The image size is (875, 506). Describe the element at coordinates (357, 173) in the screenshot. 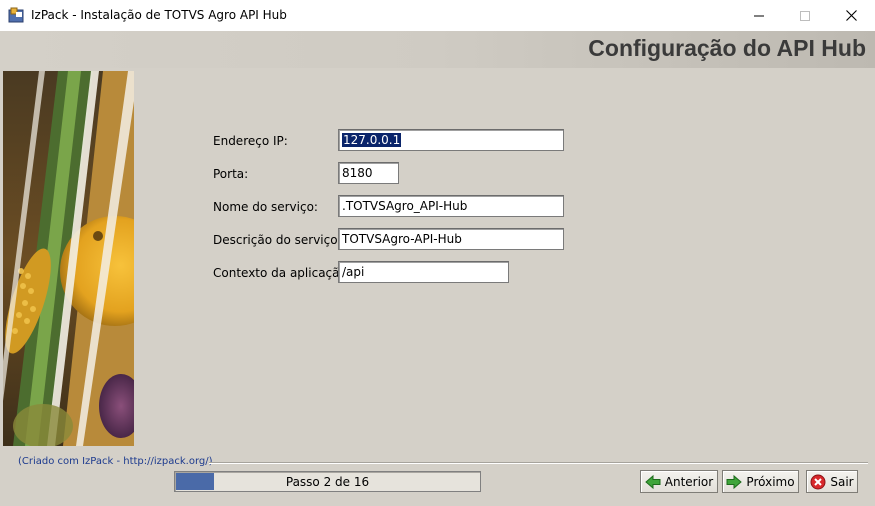

I see `port-value: 8180` at that location.